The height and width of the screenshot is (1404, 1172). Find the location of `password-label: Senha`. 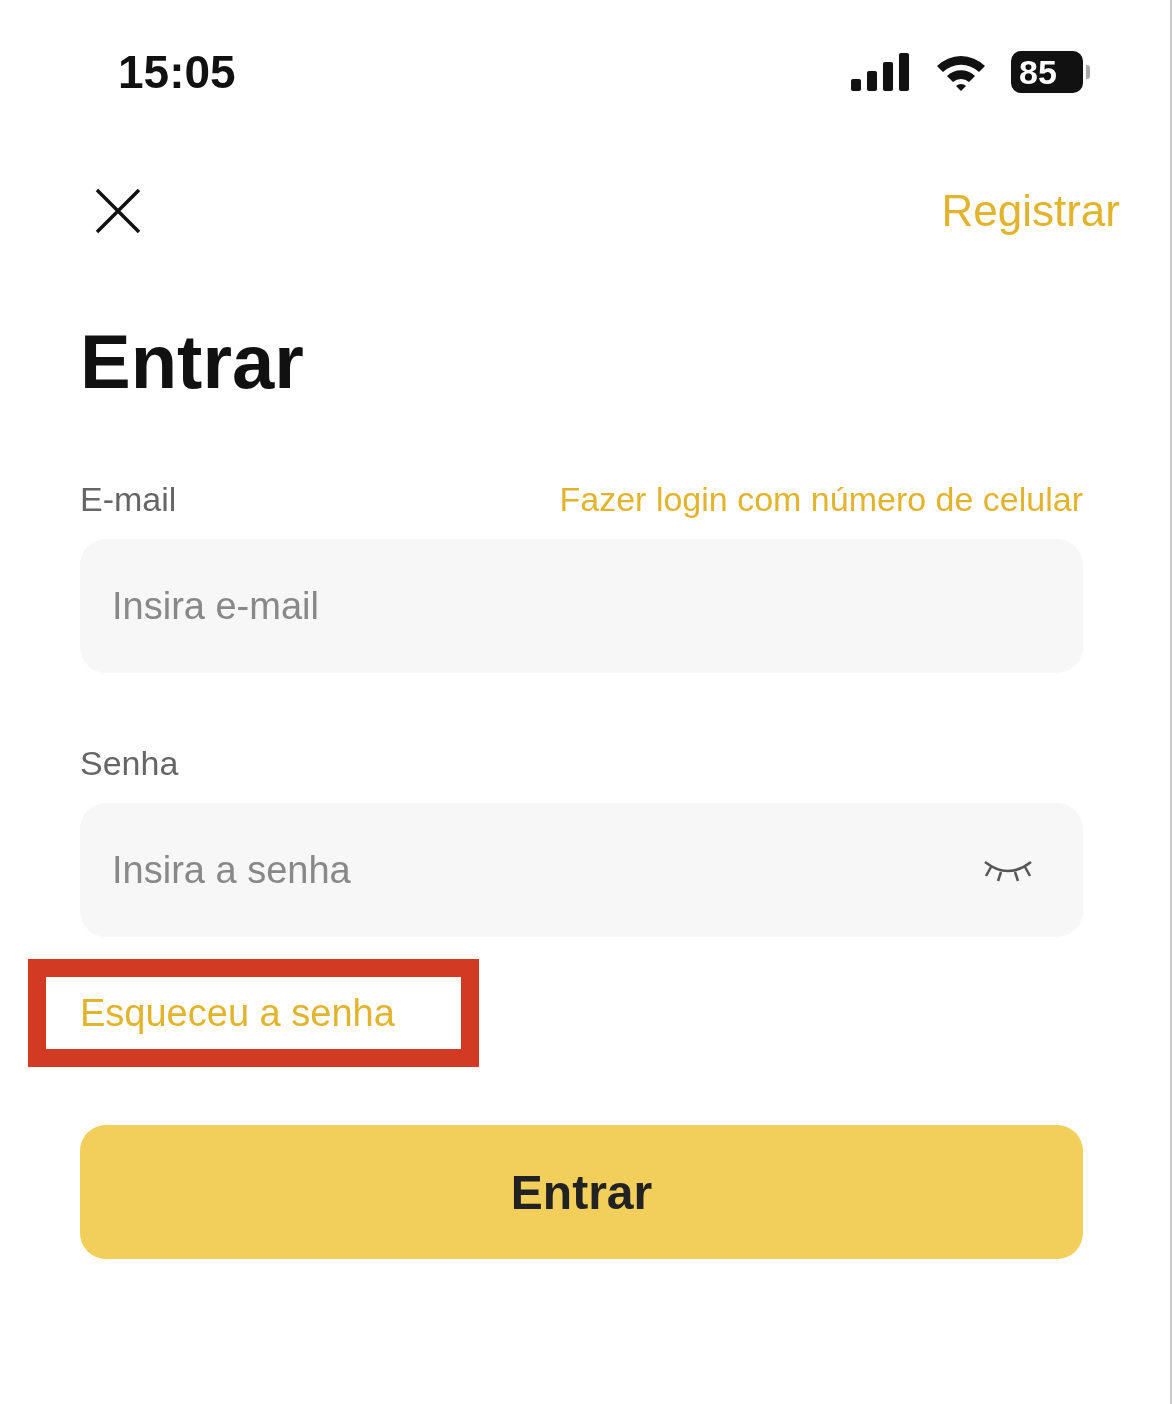

password-label: Senha is located at coordinates (129, 763).